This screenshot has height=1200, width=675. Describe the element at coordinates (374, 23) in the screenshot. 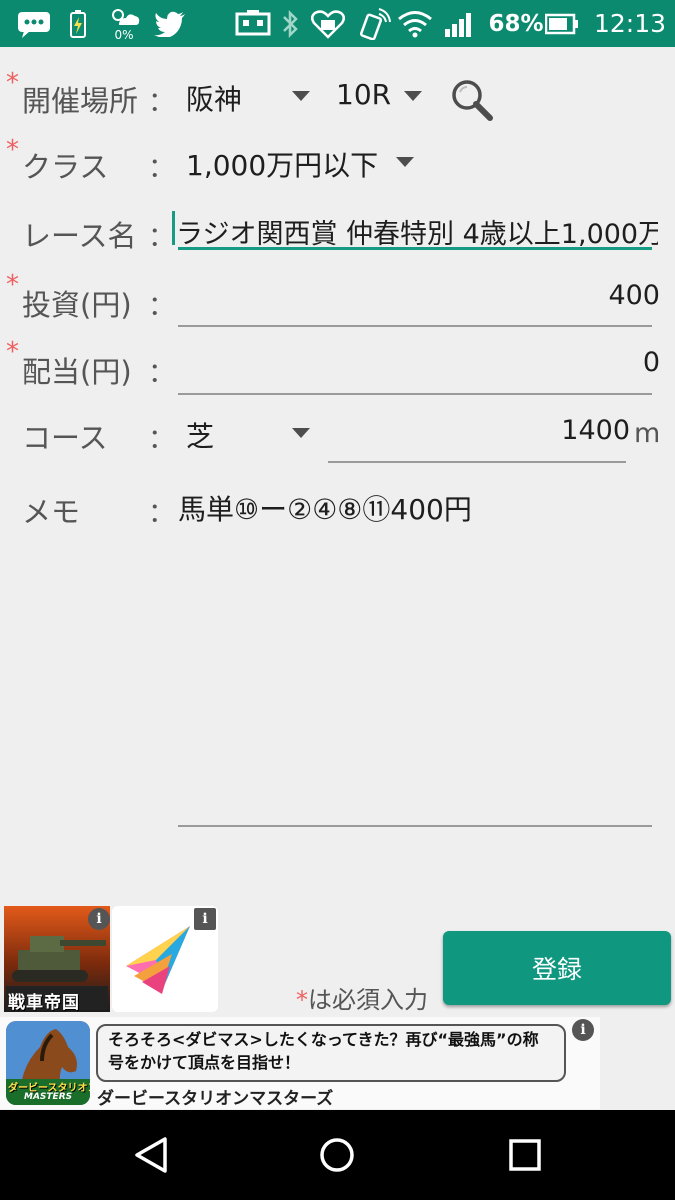

I see `nfc-phone-icon` at that location.